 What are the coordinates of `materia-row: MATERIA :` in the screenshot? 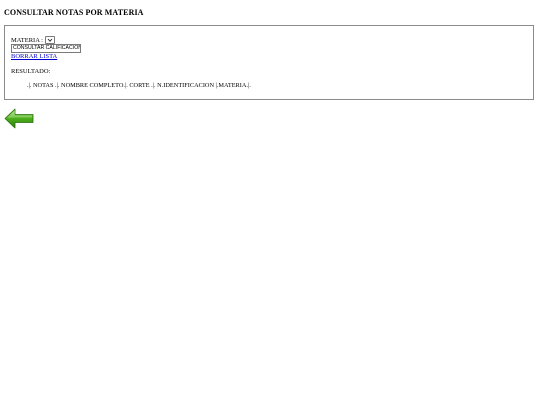 It's located at (33, 40).